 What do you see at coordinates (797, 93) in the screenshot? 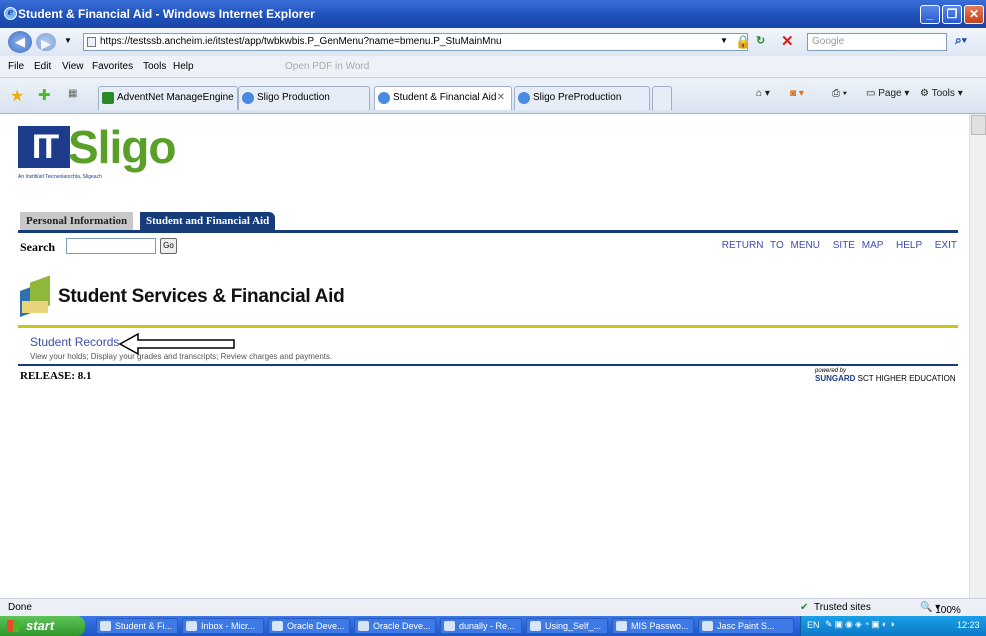
I see `feeds-icon: ◙ ▾` at bounding box center [797, 93].